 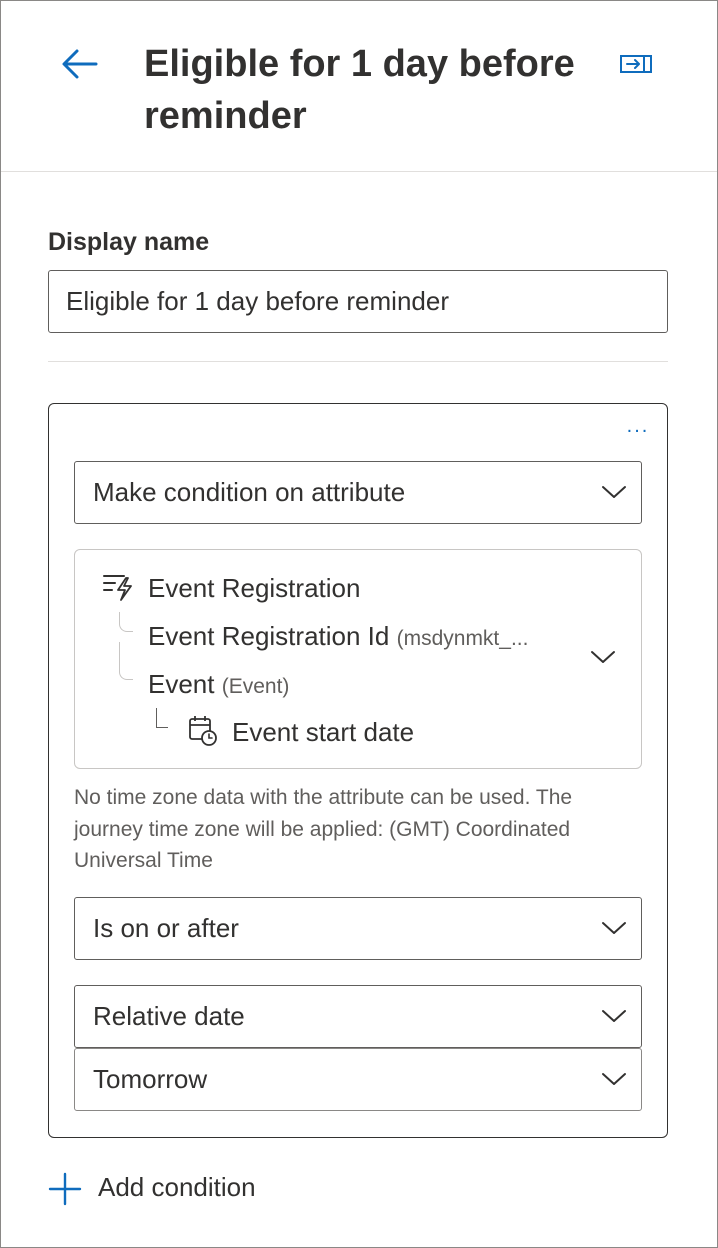 What do you see at coordinates (358, 361) in the screenshot?
I see `section-divider` at bounding box center [358, 361].